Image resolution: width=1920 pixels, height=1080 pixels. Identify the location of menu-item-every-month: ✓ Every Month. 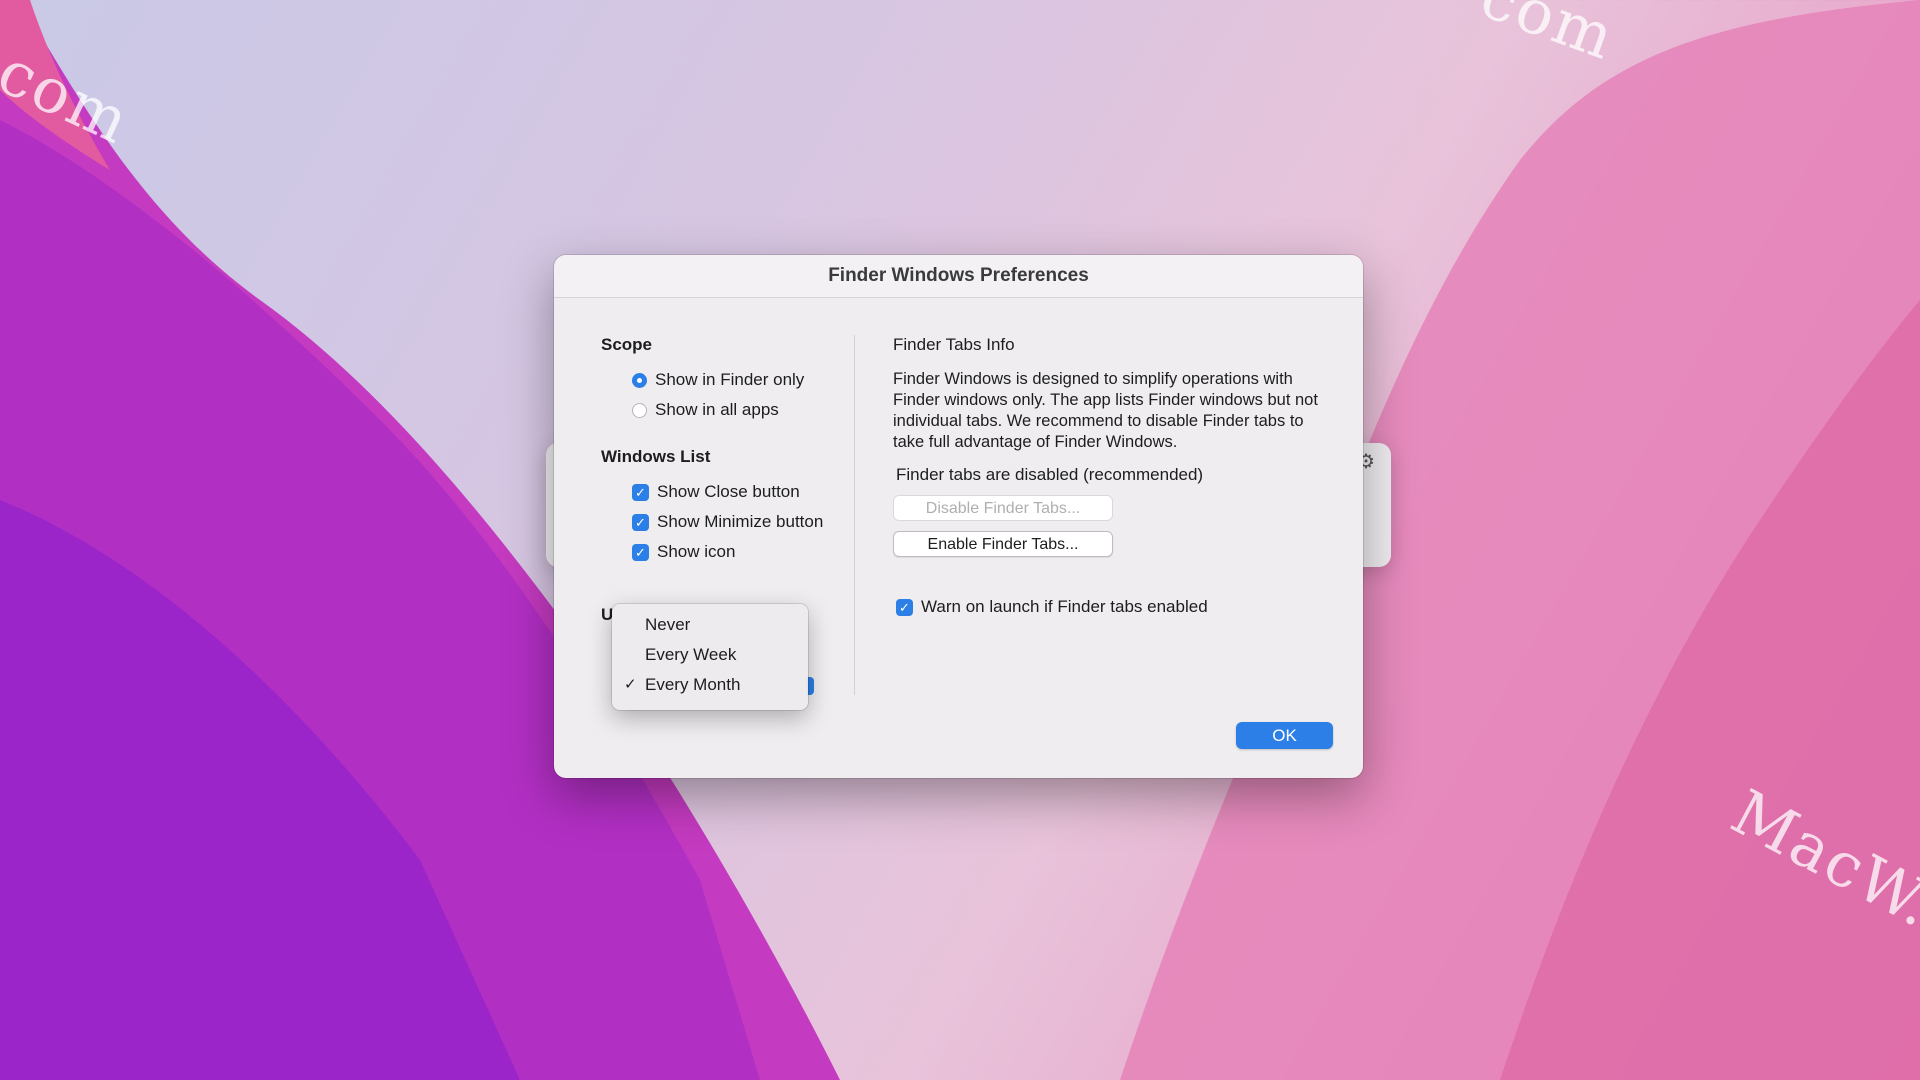
(710, 685).